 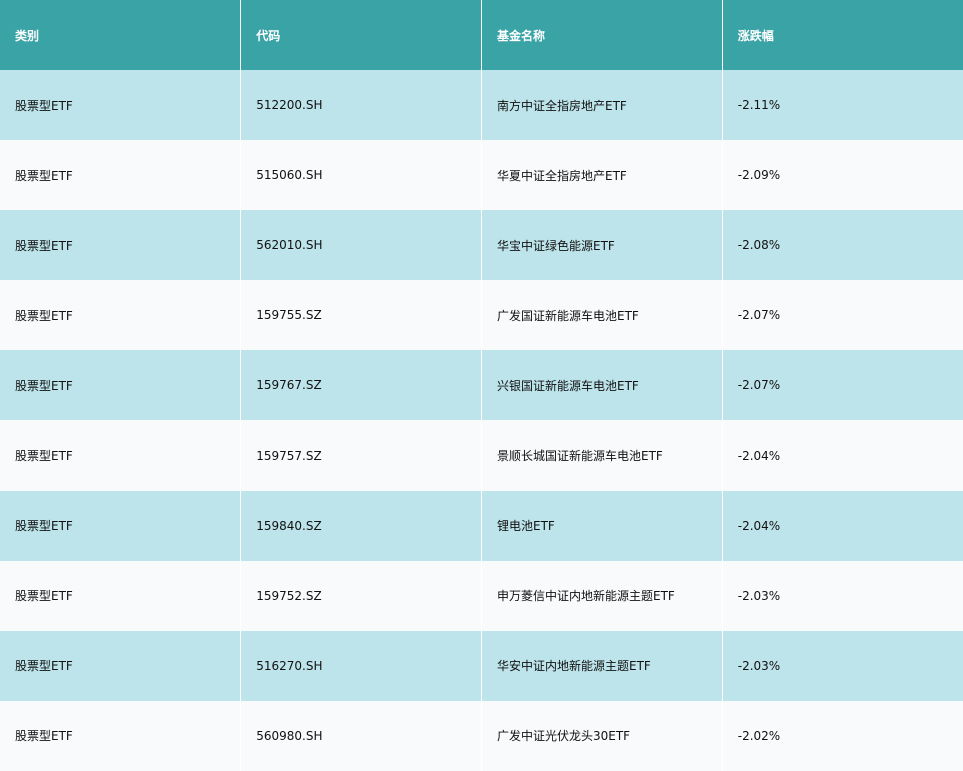 What do you see at coordinates (759, 105) in the screenshot?
I see `cell-change: -2.11%` at bounding box center [759, 105].